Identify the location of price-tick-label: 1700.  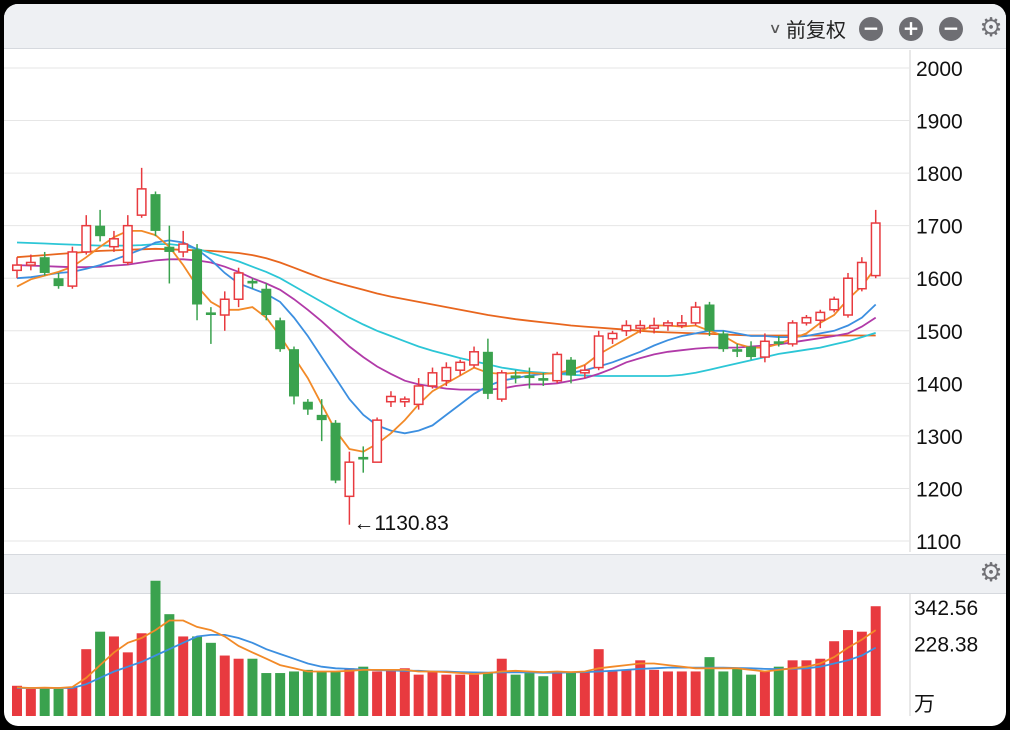
(939, 227).